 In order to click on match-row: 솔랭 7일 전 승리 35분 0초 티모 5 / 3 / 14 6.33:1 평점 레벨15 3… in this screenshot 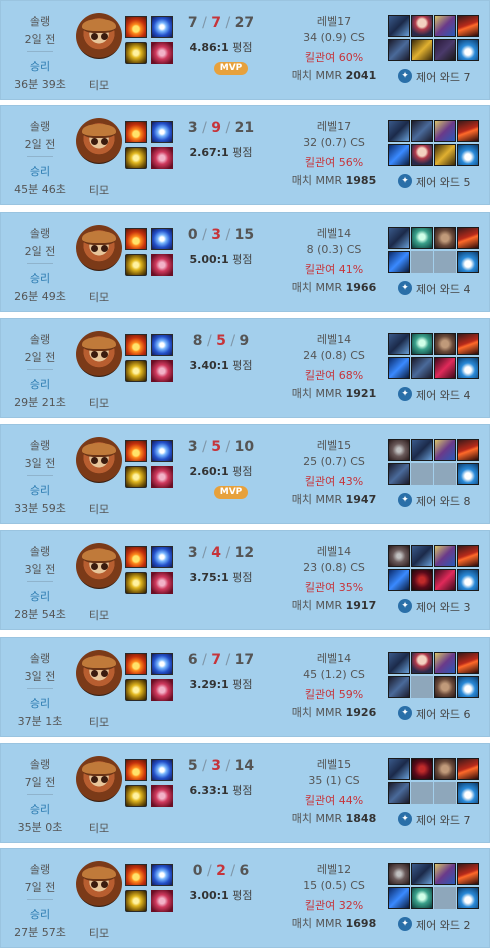, I will do `click(245, 793)`.